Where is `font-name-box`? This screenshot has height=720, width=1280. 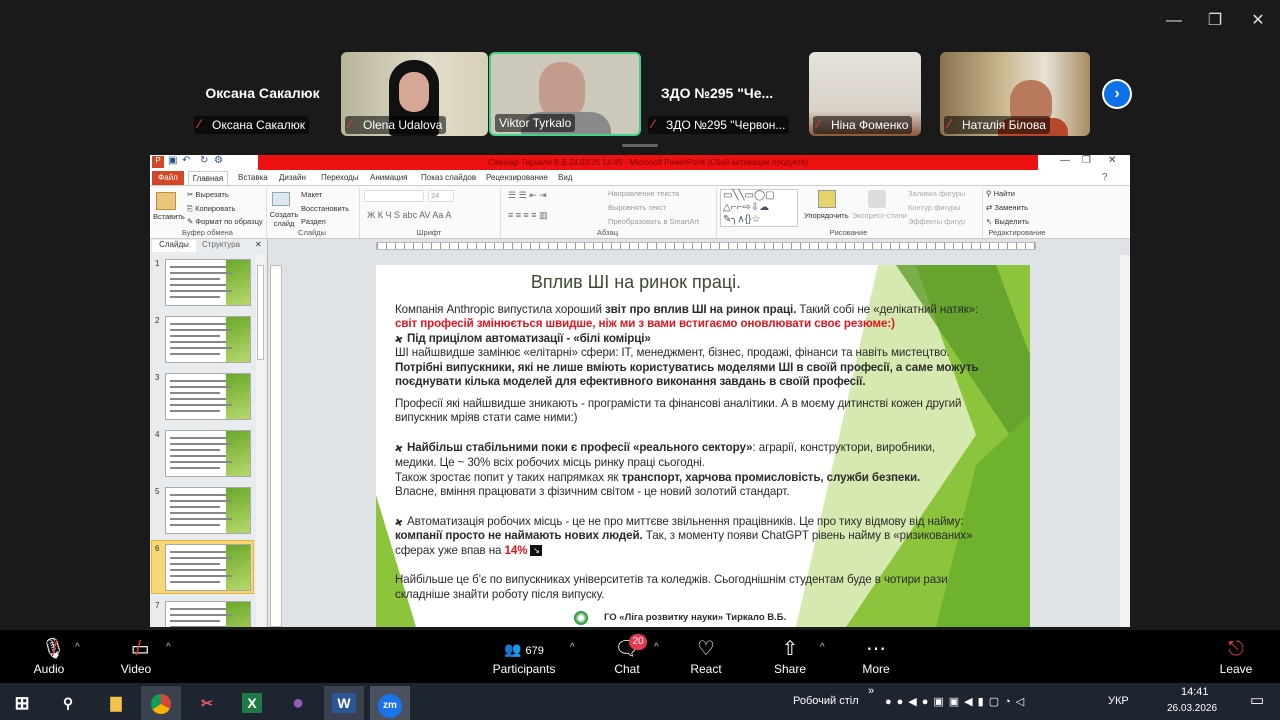 font-name-box is located at coordinates (394, 196).